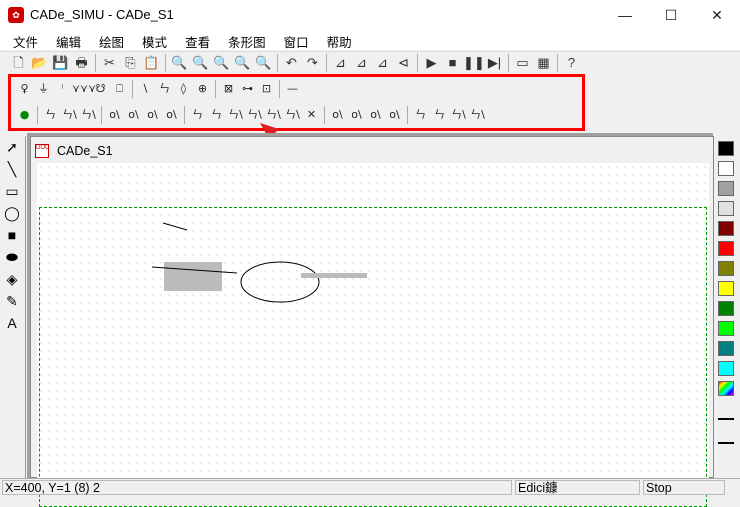 Image resolution: width=740 pixels, height=507 pixels. Describe the element at coordinates (522, 63) in the screenshot. I see `toolbar-button-icon: ▭` at that location.